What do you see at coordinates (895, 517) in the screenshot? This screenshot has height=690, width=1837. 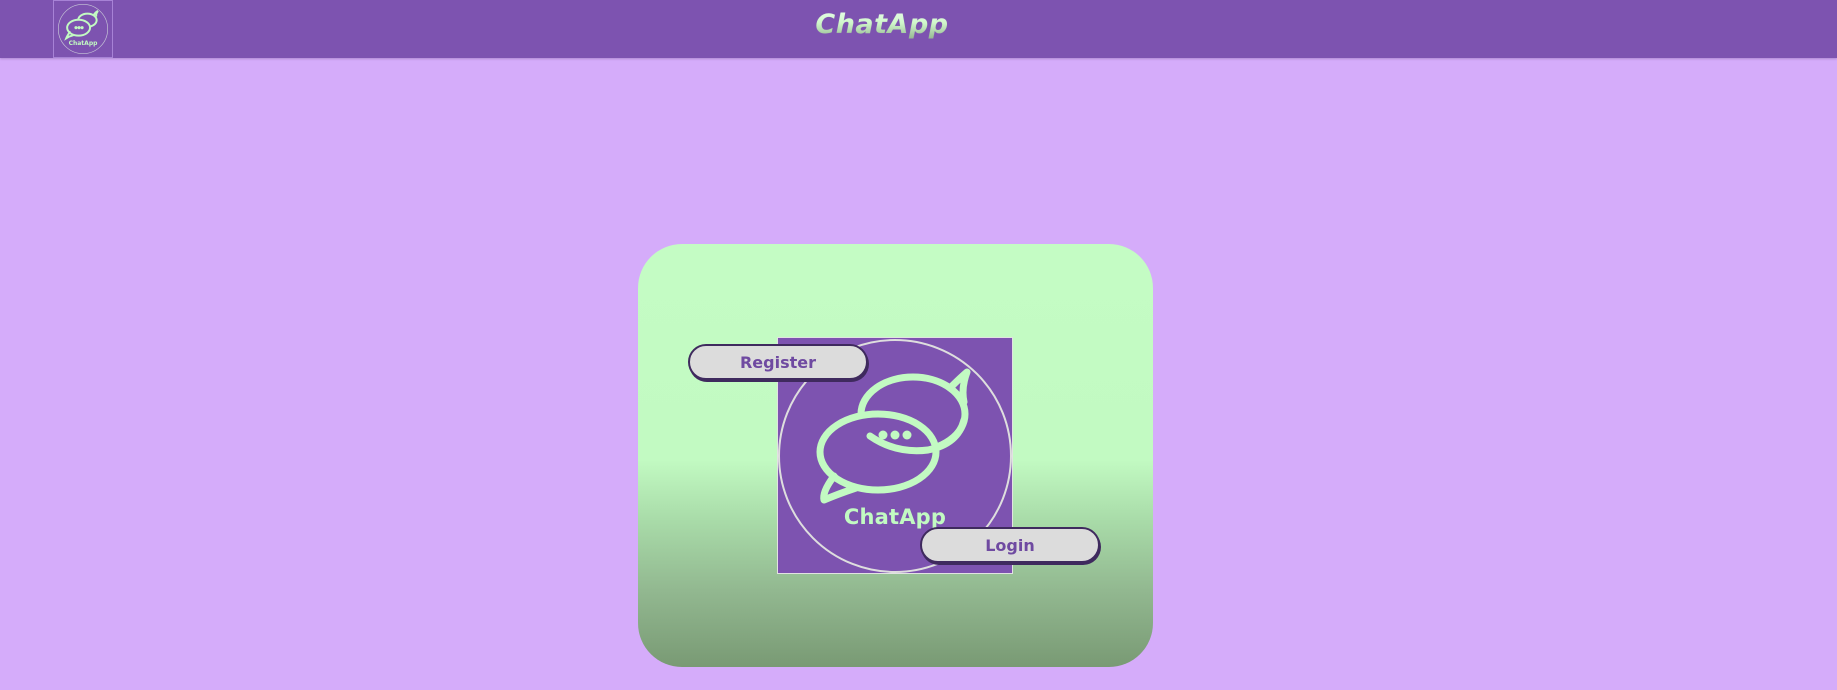 I see `logo-label: ChatApp` at bounding box center [895, 517].